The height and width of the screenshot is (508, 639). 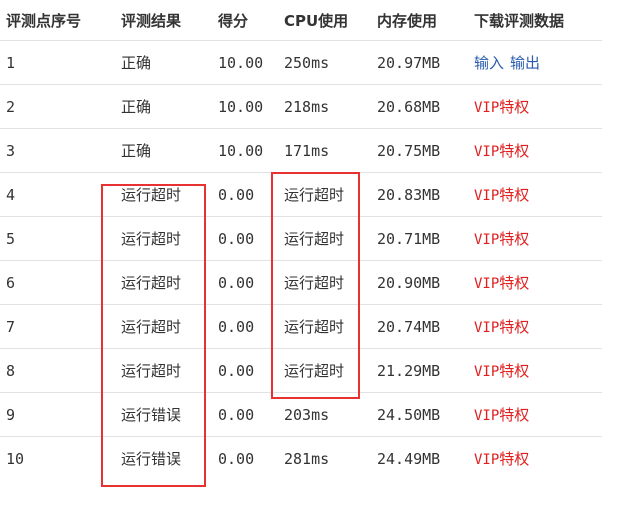 I want to click on download-output-link: 输出, so click(x=525, y=63).